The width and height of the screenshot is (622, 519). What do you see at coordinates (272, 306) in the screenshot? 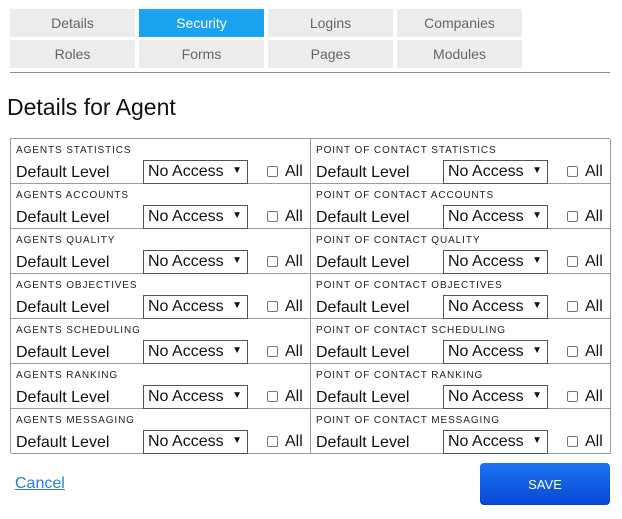
I see `all-checkbox-agents-objectives` at bounding box center [272, 306].